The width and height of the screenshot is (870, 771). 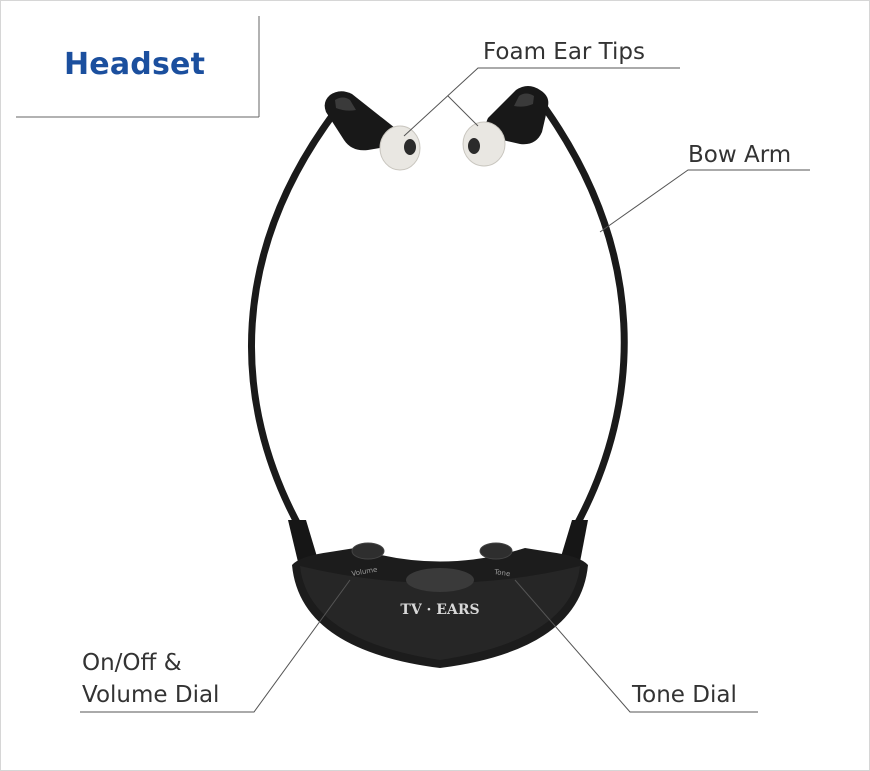 What do you see at coordinates (132, 663) in the screenshot?
I see `on-off-volume-label-line1: On/Off &` at bounding box center [132, 663].